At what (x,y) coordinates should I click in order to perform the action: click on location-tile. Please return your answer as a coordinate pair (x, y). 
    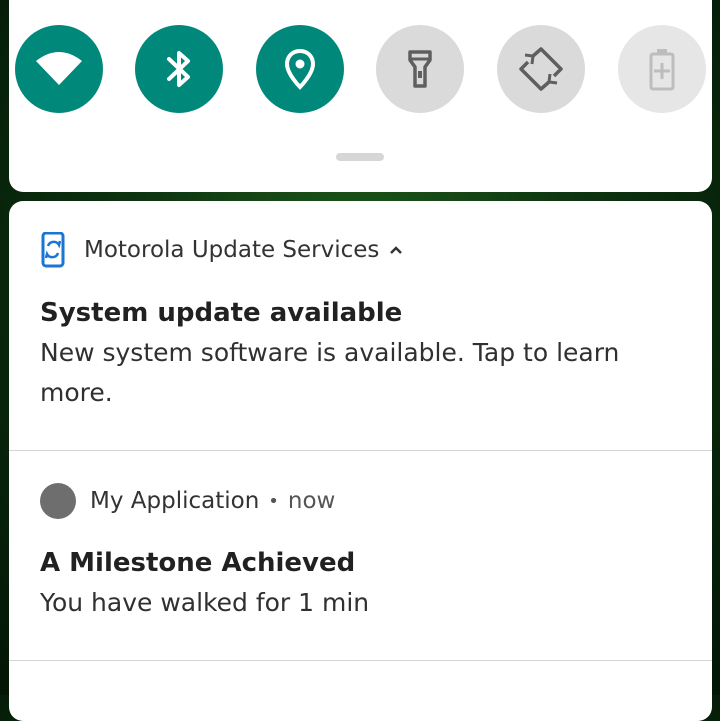
    Looking at the image, I should click on (300, 69).